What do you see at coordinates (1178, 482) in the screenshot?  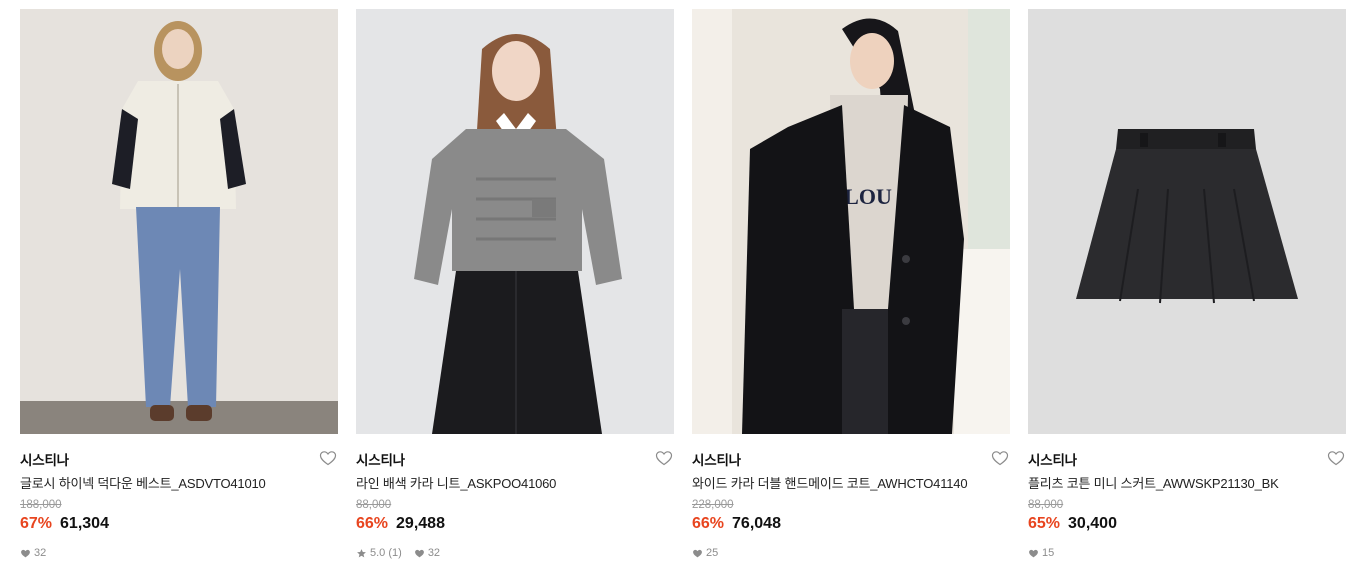 I see `product-name: 플리츠 코튼 미니 스커트_AWWSKP21130_BK` at bounding box center [1178, 482].